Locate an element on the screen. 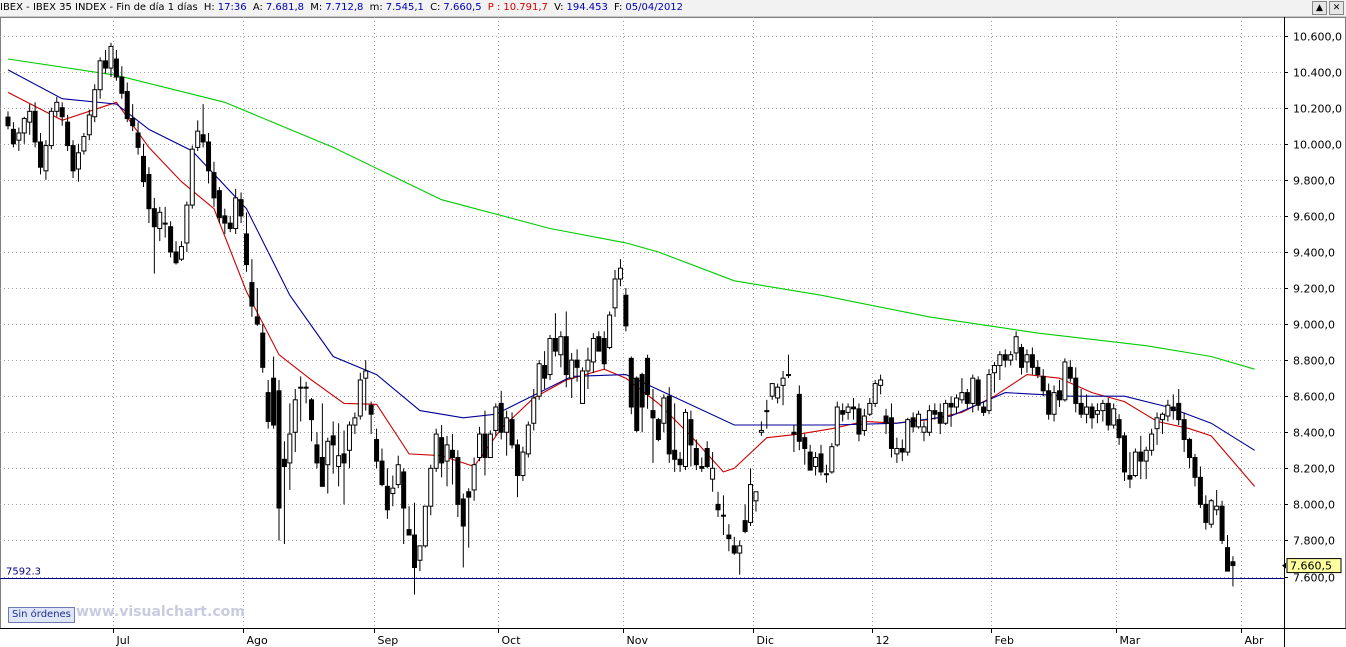 The image size is (1346, 647). x-tick-label: Ago is located at coordinates (258, 640).